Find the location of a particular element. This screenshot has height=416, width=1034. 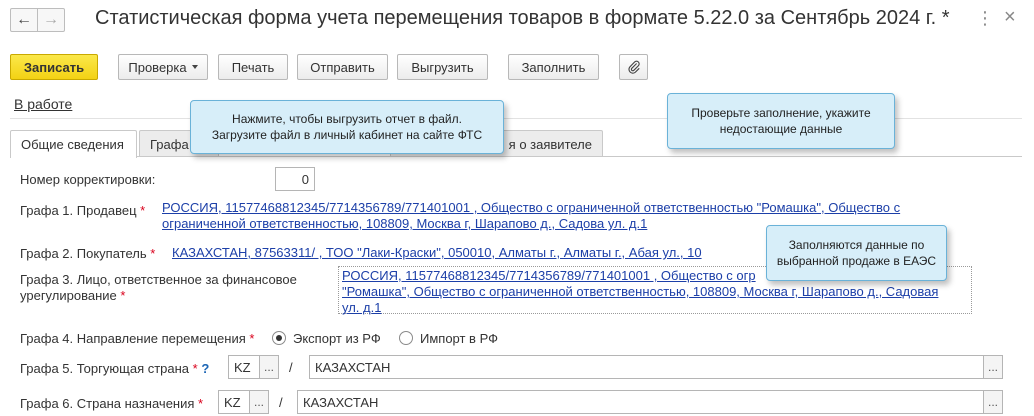

tab-general: Общие сведения is located at coordinates (73, 144).